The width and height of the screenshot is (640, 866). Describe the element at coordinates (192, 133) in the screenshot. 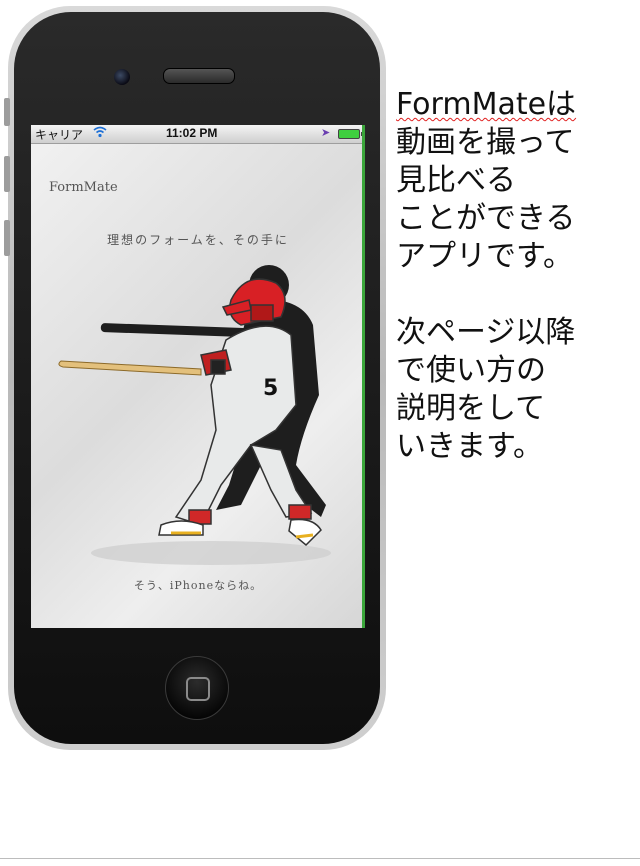

I see `status-time: 11:02 PM` at that location.